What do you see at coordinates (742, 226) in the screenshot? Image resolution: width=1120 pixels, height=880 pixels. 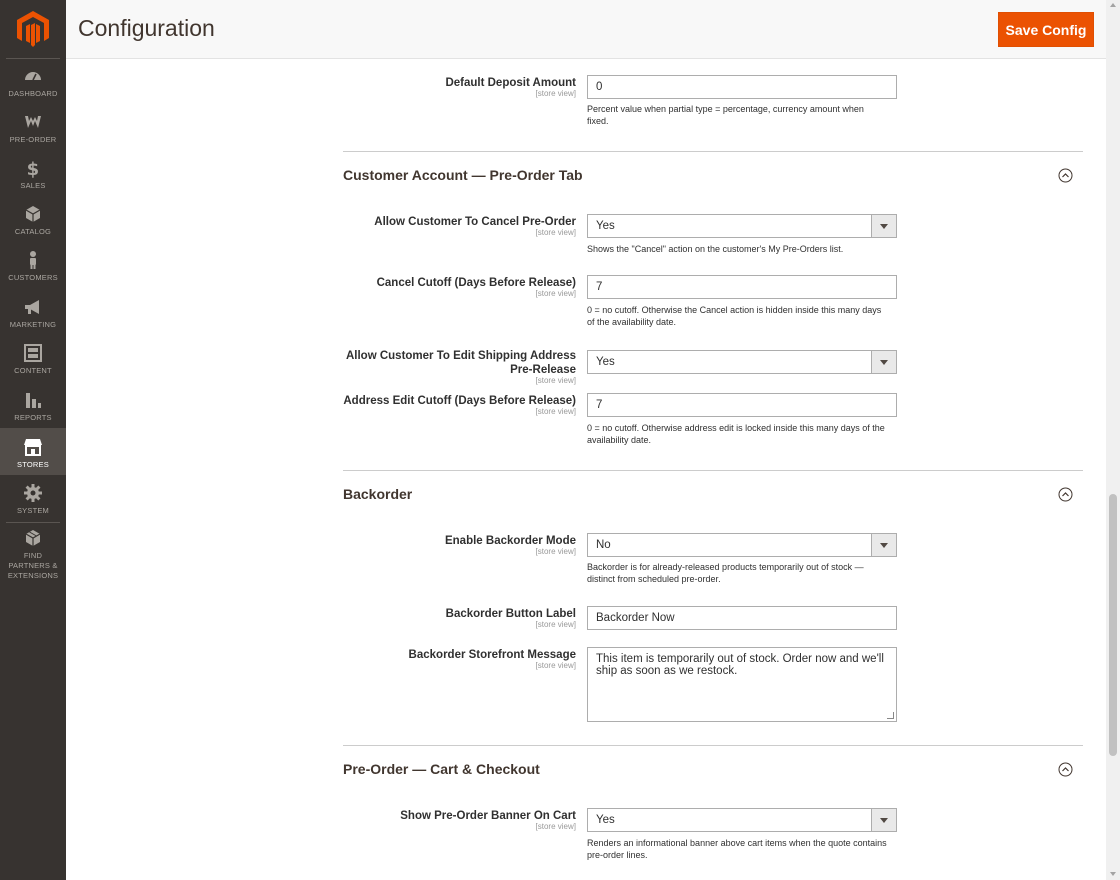 I see `allow-cancel-select: Yes` at bounding box center [742, 226].